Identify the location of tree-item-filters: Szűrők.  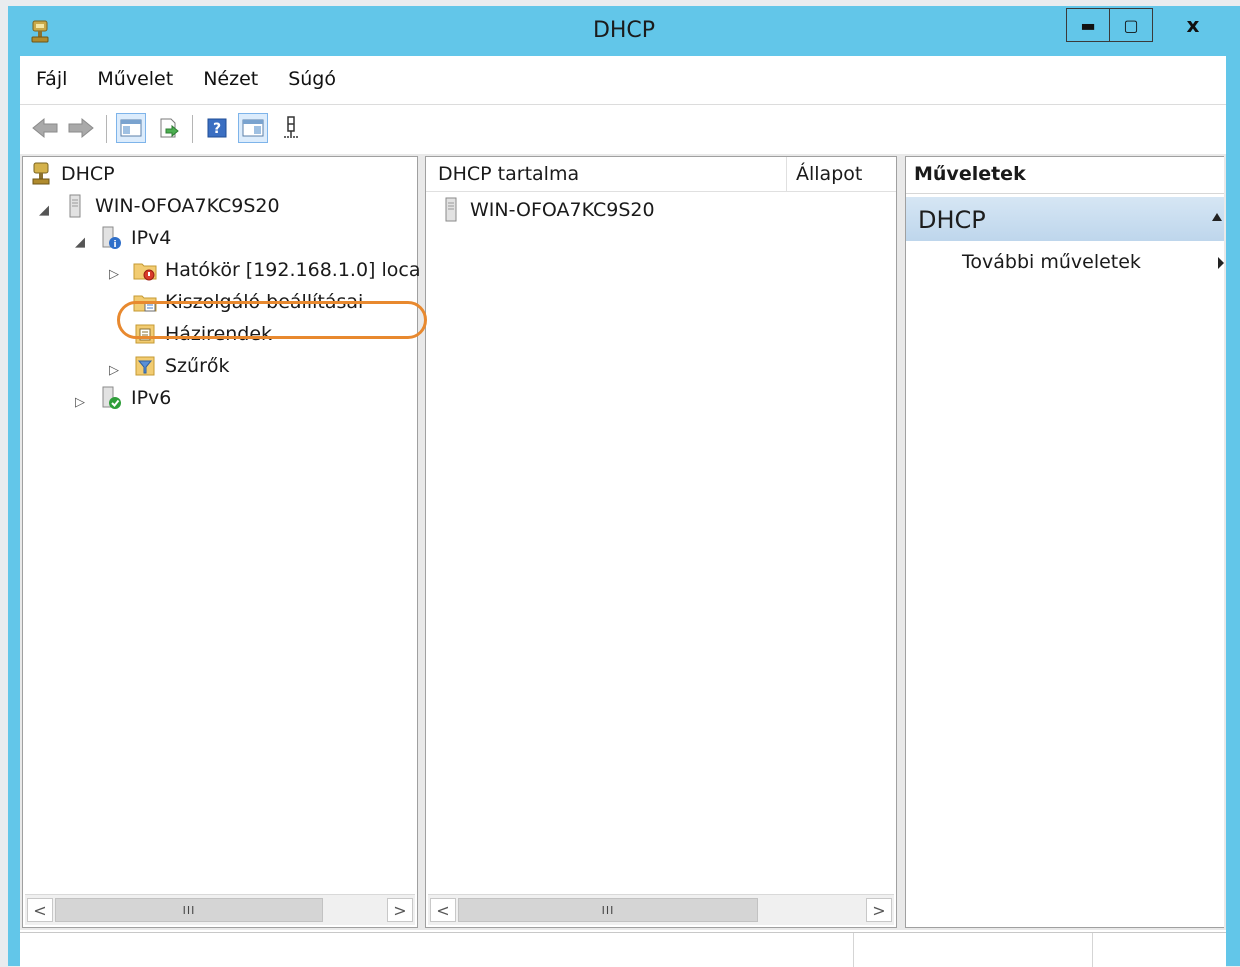
(181, 366).